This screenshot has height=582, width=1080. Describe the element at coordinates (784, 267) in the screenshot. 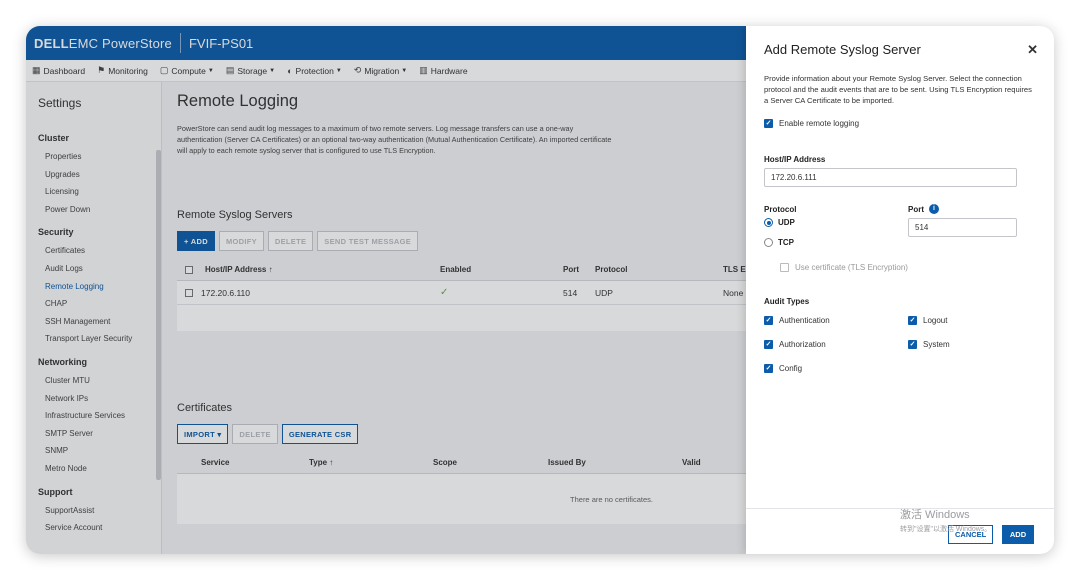

I see `checkbox-empty-icon` at that location.